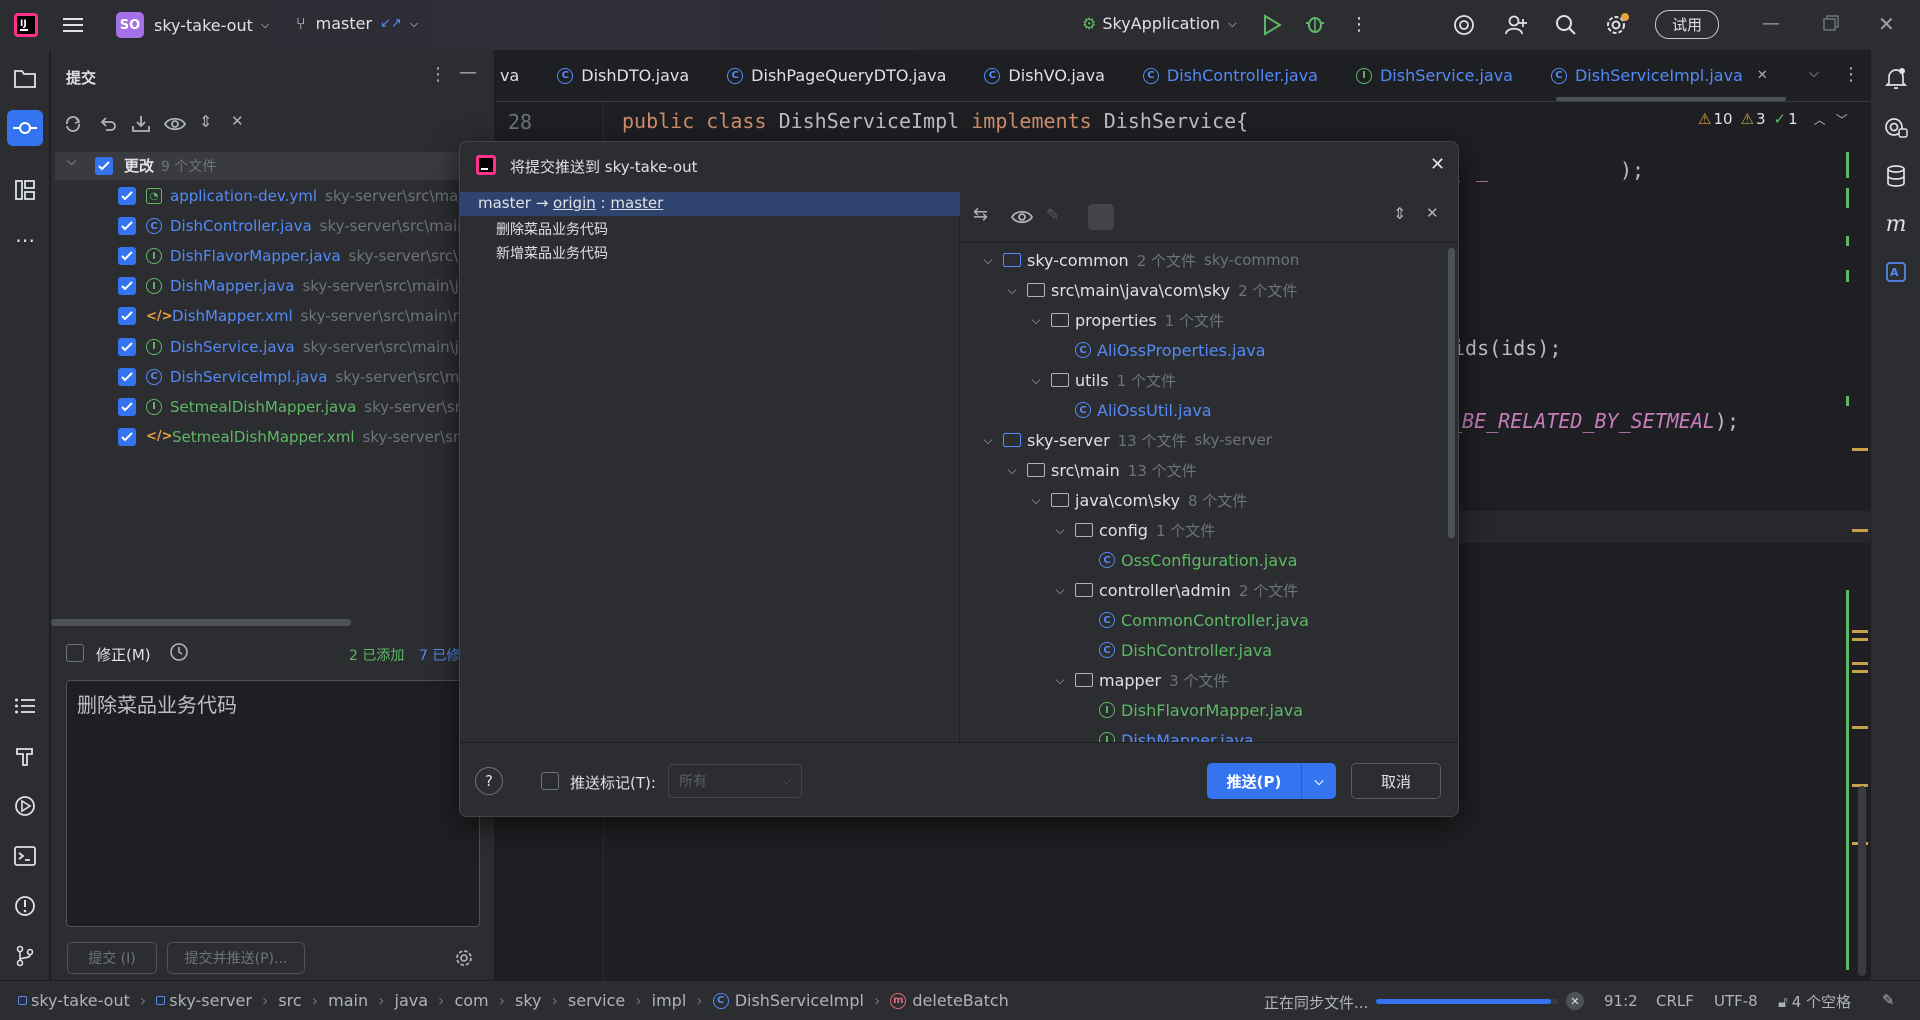 The image size is (1920, 1020). What do you see at coordinates (1773, 119) in the screenshot?
I see `inspection-widget: ⚠ 10 ⚠ 3 ✓ 1 ︿ ﹀` at bounding box center [1773, 119].